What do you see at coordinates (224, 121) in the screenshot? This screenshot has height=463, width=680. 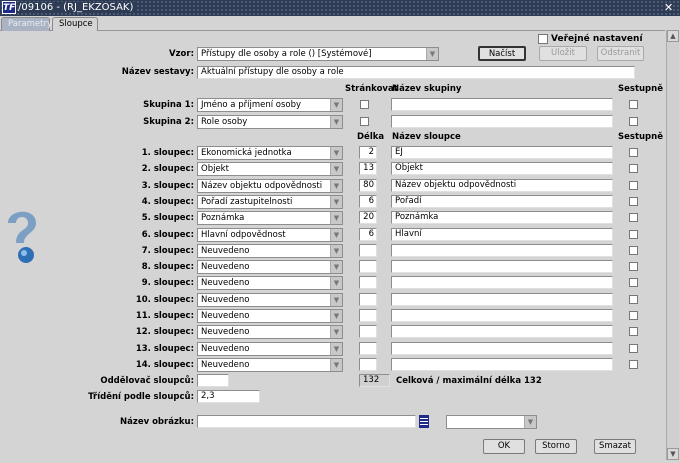 I see `group-select-value: Role osoby` at bounding box center [224, 121].